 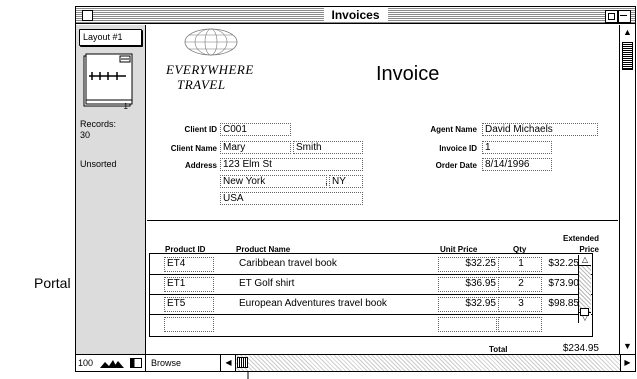 What do you see at coordinates (85, 135) in the screenshot?
I see `records-count: 30` at bounding box center [85, 135].